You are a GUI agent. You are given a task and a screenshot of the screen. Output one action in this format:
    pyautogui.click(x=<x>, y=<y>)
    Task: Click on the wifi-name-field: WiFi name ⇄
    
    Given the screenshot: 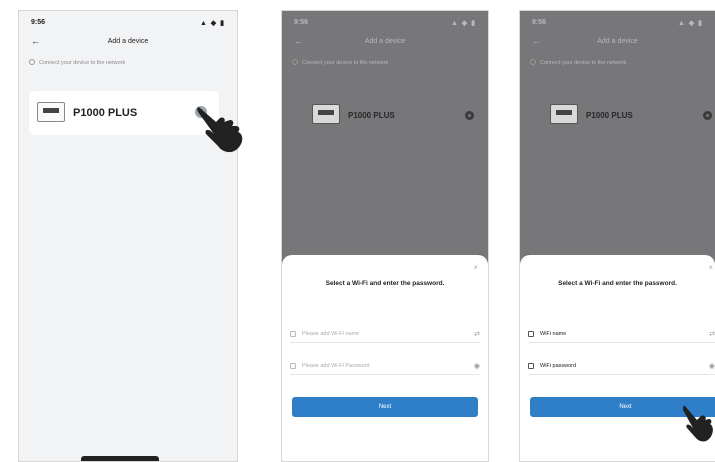 What is the action you would take?
    pyautogui.click(x=621, y=335)
    